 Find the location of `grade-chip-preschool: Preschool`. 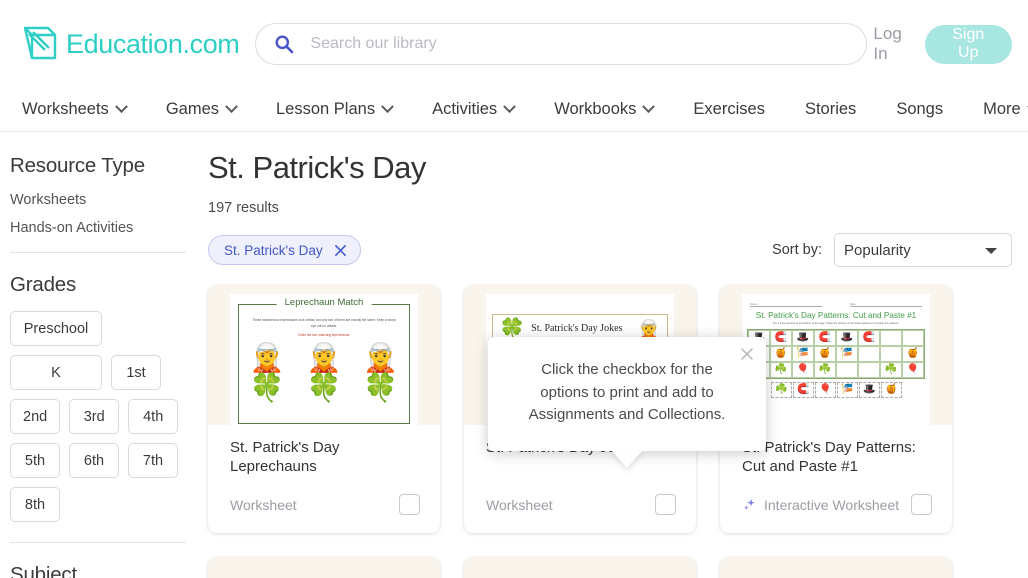

grade-chip-preschool: Preschool is located at coordinates (56, 328).